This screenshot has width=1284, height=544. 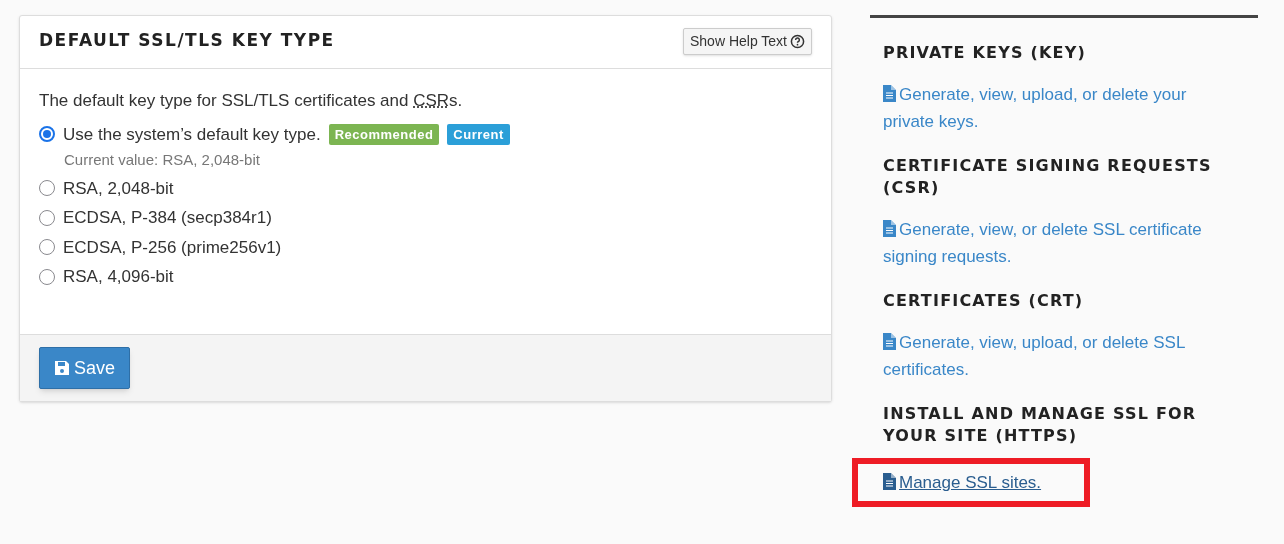 I want to click on section-heading: INSTALL AND MANAGE SSL FOR YOUR SITE (HTTPS), so click(x=1040, y=425).